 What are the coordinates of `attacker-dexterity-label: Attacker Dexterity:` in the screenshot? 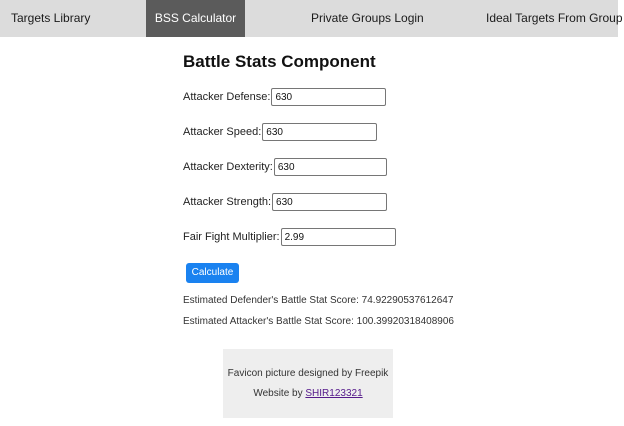 It's located at (228, 167).